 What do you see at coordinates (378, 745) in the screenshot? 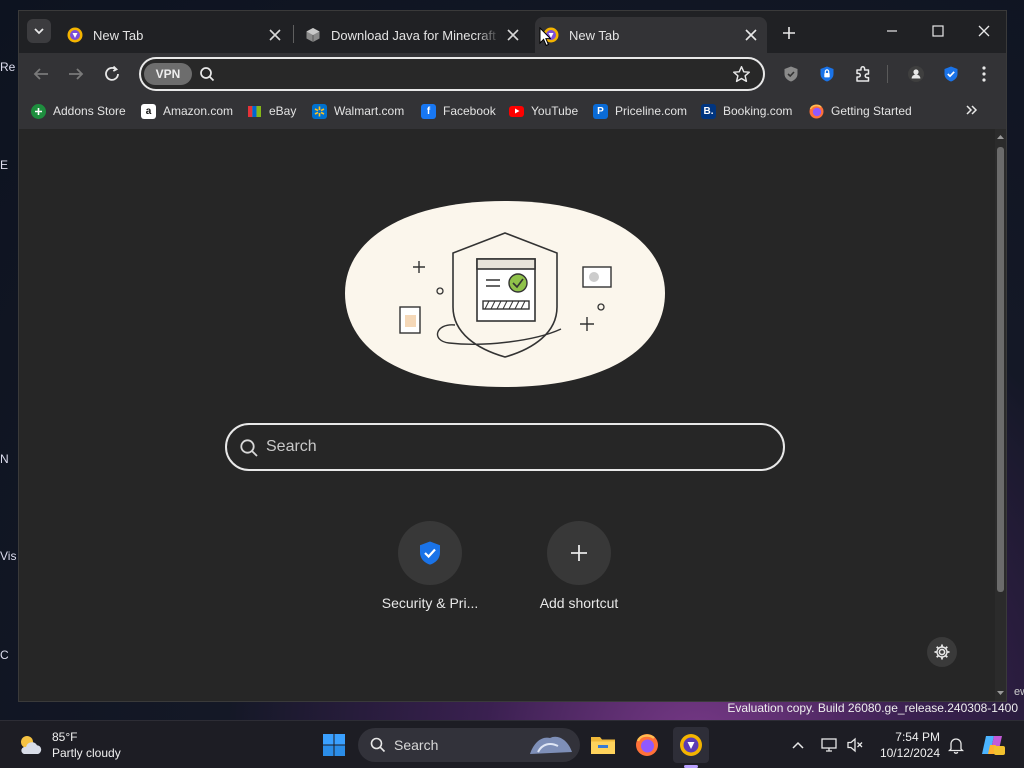
I see `search-icon` at bounding box center [378, 745].